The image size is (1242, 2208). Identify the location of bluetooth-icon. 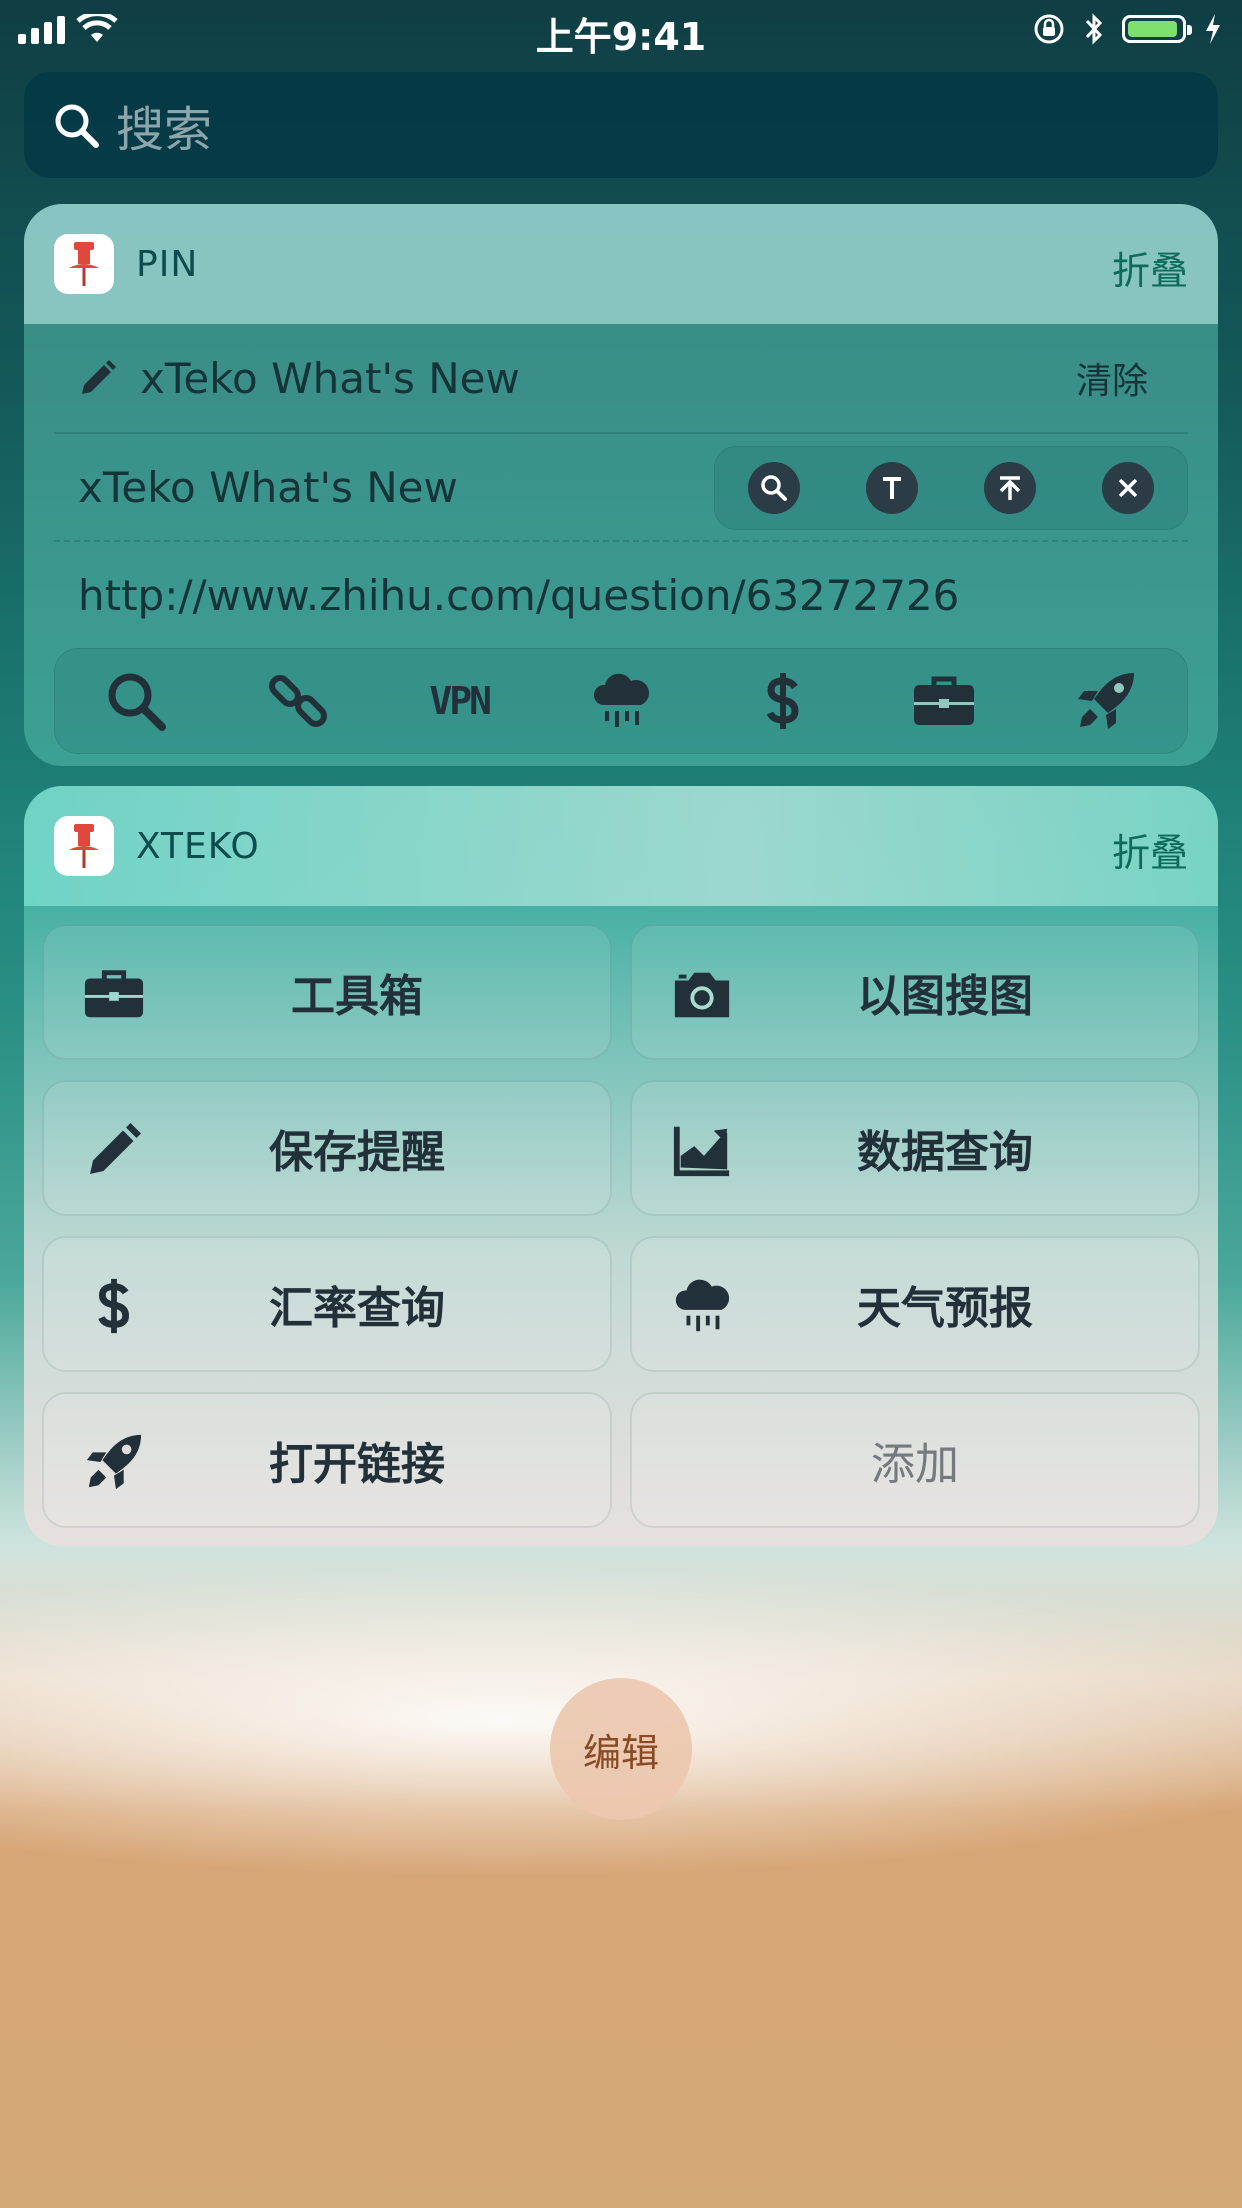
(1094, 29).